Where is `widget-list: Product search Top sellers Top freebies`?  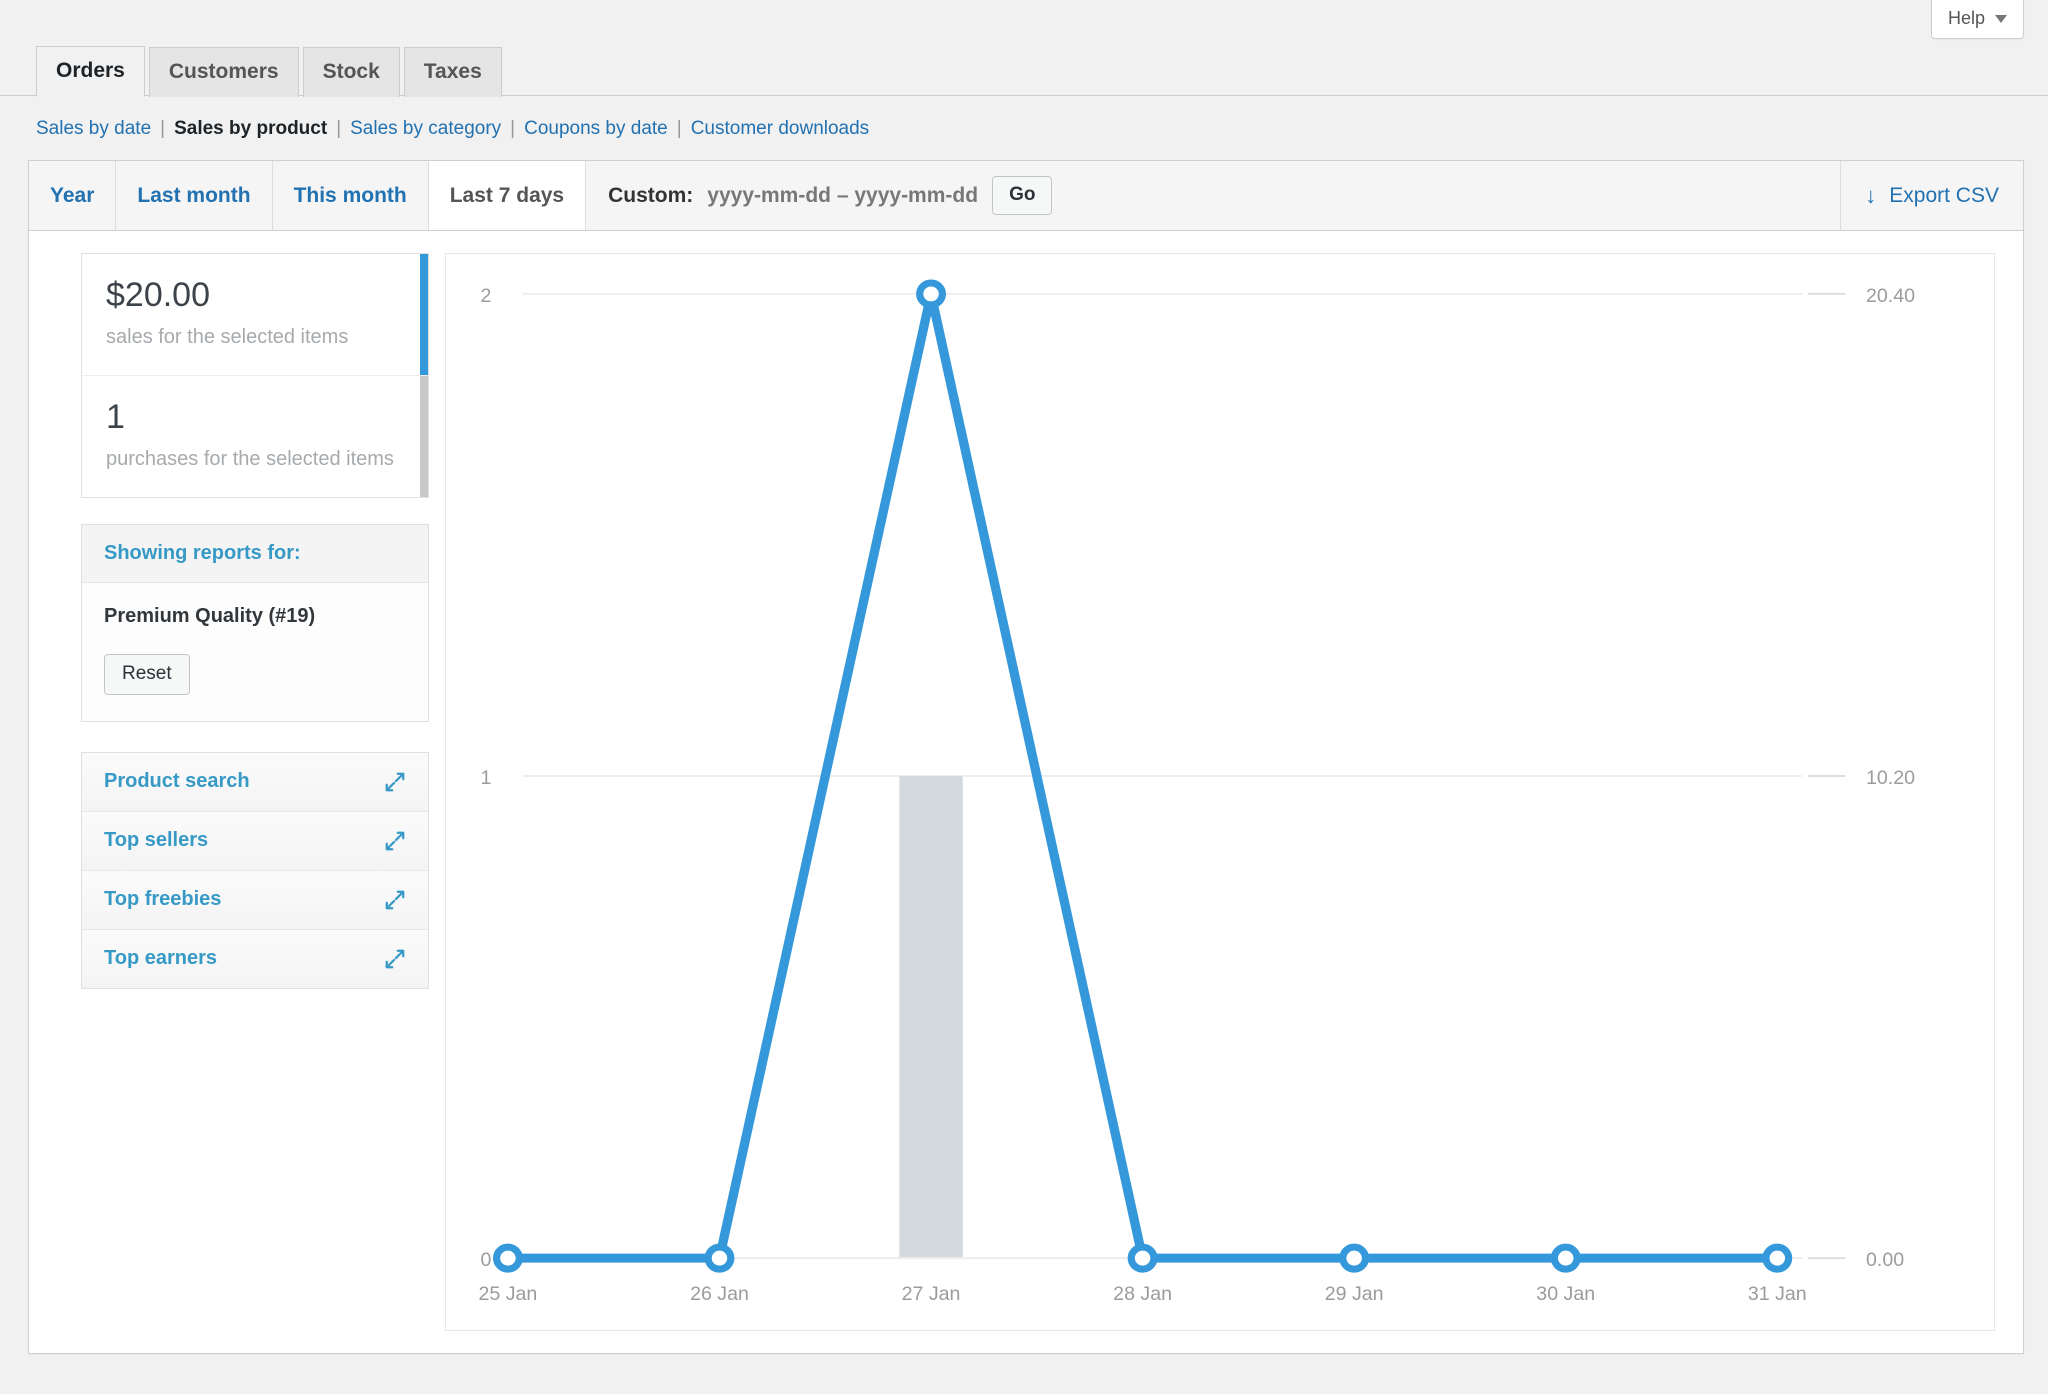 widget-list: Product search Top sellers Top freebies is located at coordinates (255, 871).